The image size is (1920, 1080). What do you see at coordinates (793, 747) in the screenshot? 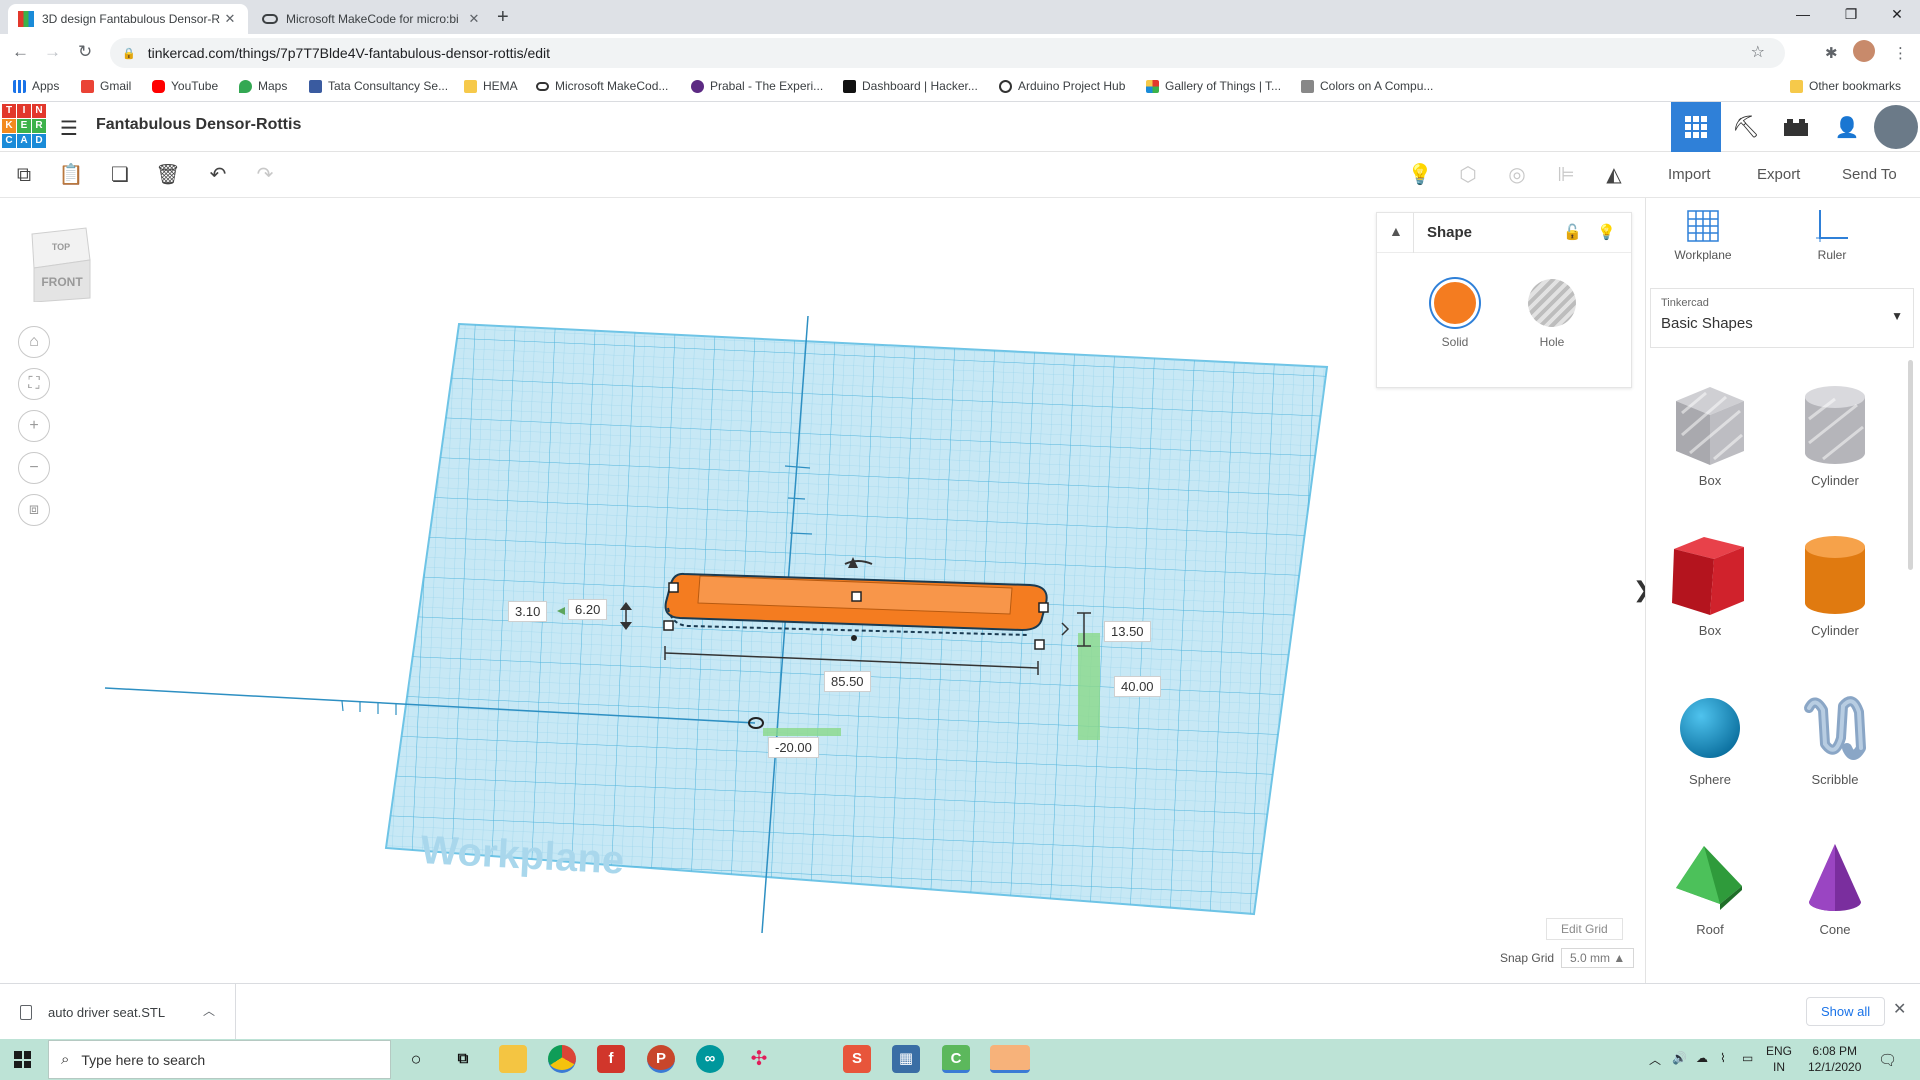
I see `x-offset-dimension: -20.00` at bounding box center [793, 747].